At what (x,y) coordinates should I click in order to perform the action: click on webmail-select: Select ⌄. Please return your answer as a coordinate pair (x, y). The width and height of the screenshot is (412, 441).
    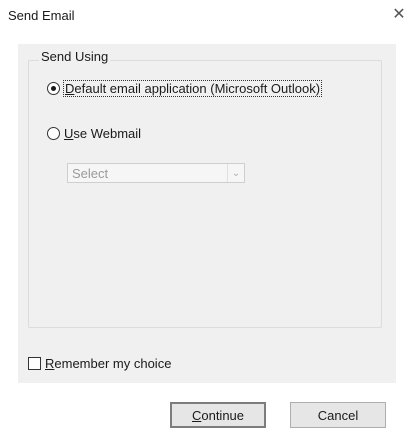
    Looking at the image, I should click on (156, 173).